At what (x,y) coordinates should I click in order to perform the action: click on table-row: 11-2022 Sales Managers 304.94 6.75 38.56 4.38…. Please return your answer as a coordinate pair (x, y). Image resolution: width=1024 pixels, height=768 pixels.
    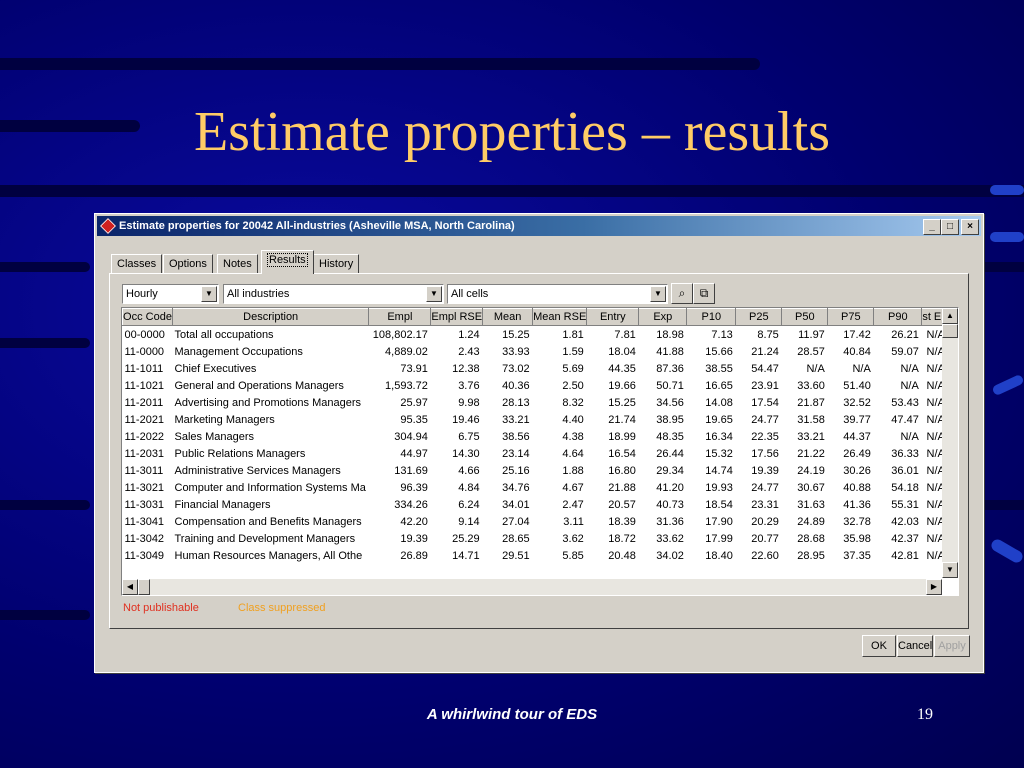
    Looking at the image, I should click on (535, 436).